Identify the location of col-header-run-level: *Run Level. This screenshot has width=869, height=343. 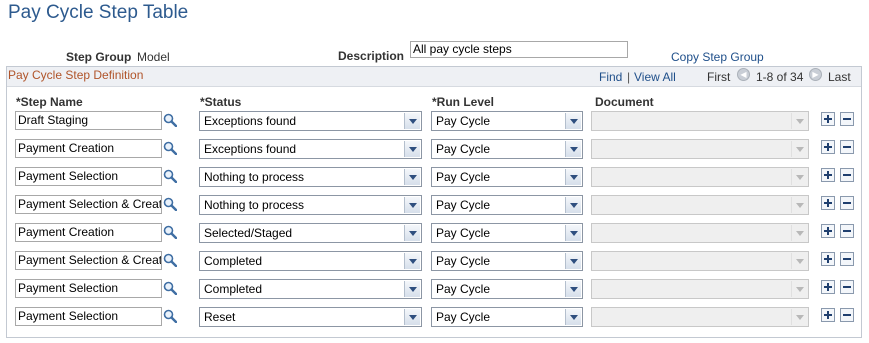
(463, 102).